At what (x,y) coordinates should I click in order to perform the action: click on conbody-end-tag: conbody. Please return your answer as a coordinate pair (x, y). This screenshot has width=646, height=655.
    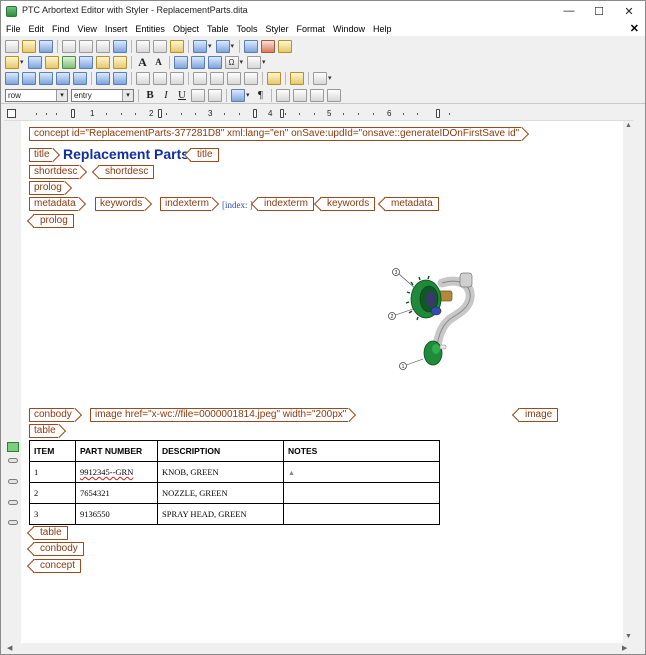
    Looking at the image, I should click on (58, 549).